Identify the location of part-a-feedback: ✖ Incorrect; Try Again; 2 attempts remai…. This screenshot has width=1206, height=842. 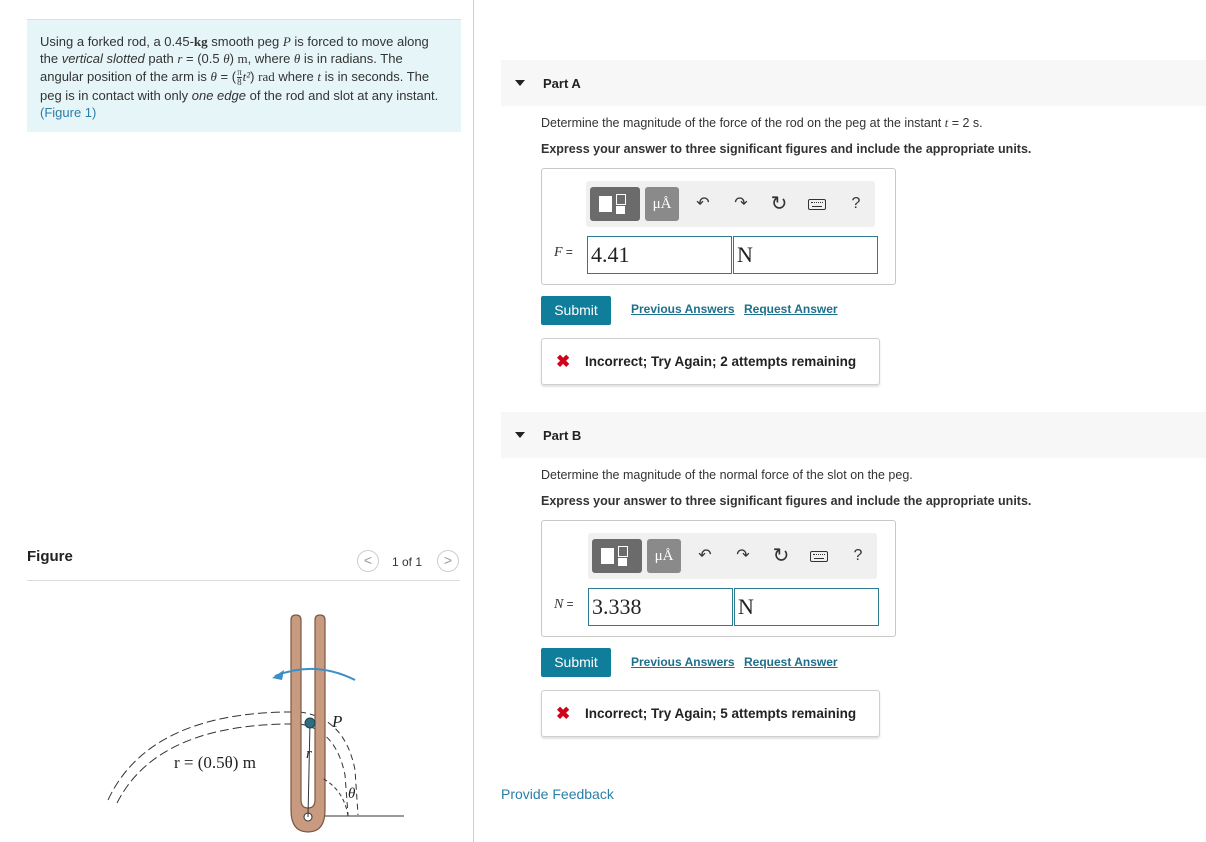
(710, 361).